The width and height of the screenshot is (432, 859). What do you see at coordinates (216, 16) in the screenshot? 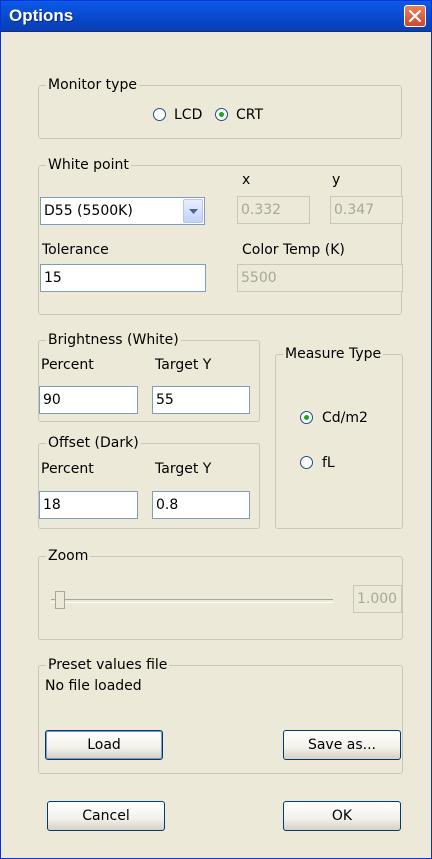
I see `title-bar: Options` at bounding box center [216, 16].